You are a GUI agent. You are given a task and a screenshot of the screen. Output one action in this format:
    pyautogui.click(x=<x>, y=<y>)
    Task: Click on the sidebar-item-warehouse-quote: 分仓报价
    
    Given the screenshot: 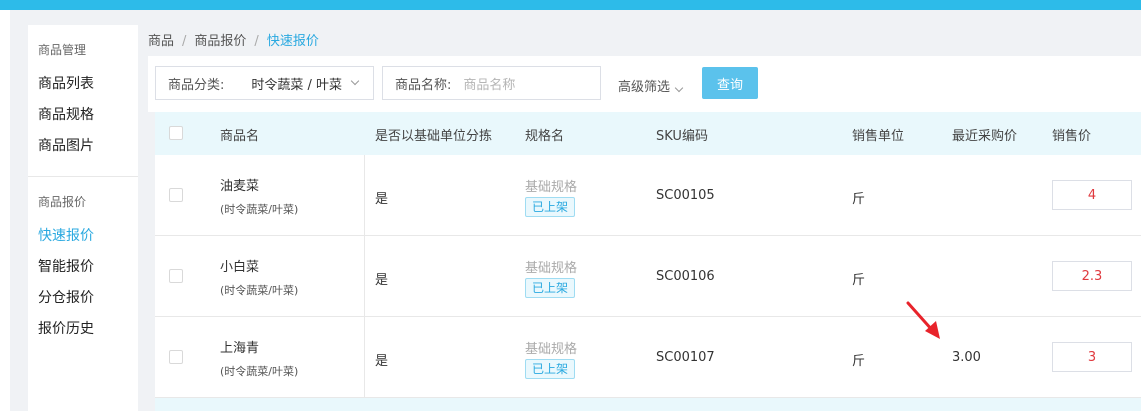 What is the action you would take?
    pyautogui.click(x=66, y=297)
    